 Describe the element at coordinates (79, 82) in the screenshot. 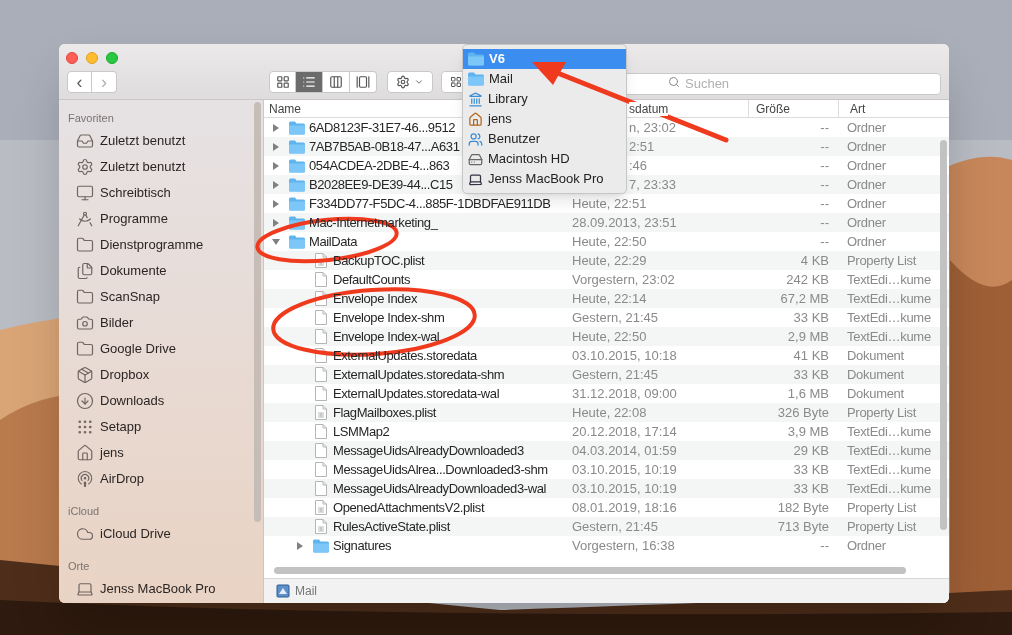

I see `back-button: ‹` at that location.